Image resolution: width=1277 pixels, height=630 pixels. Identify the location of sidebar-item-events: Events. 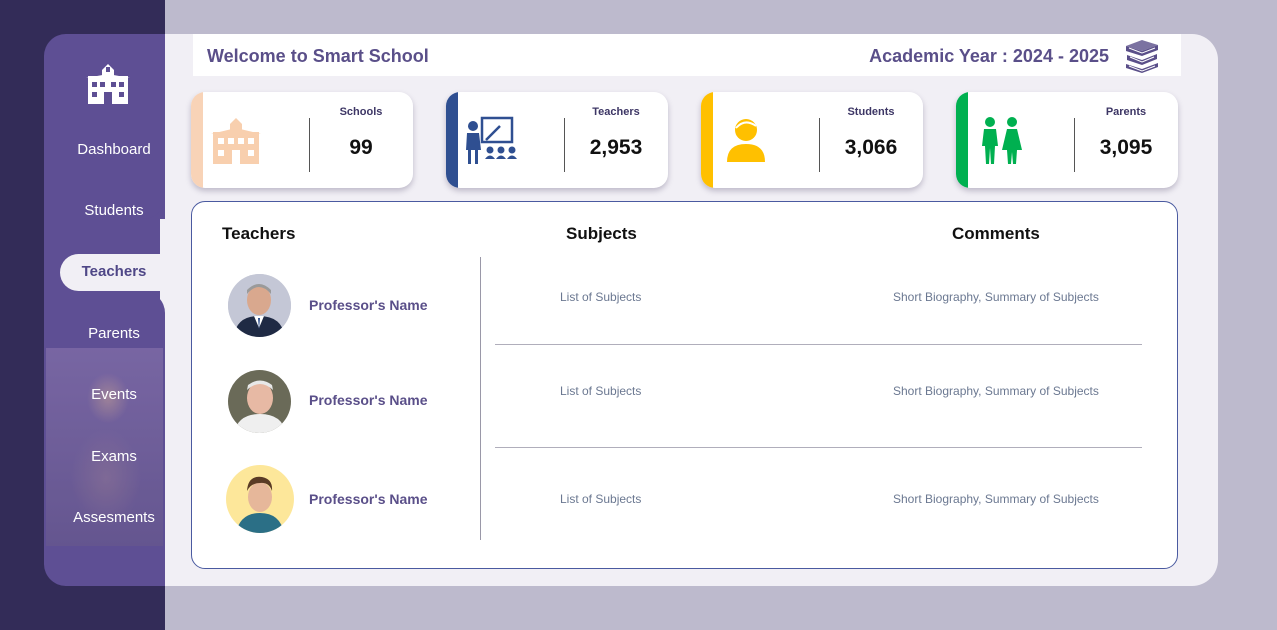
(114, 395).